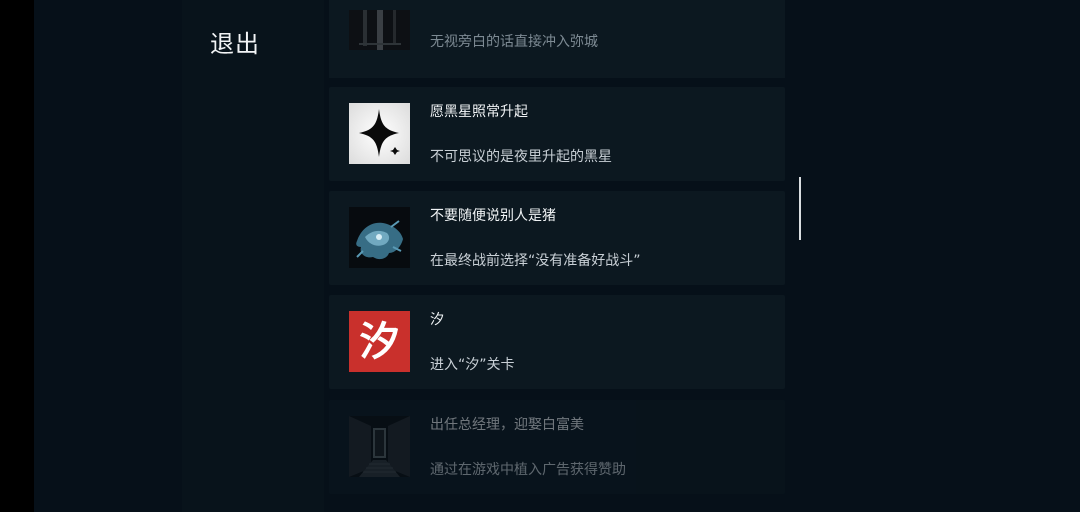 Image resolution: width=1080 pixels, height=512 pixels. I want to click on achievement-description: 在最终战前选择“没有准备好战斗”, so click(535, 261).